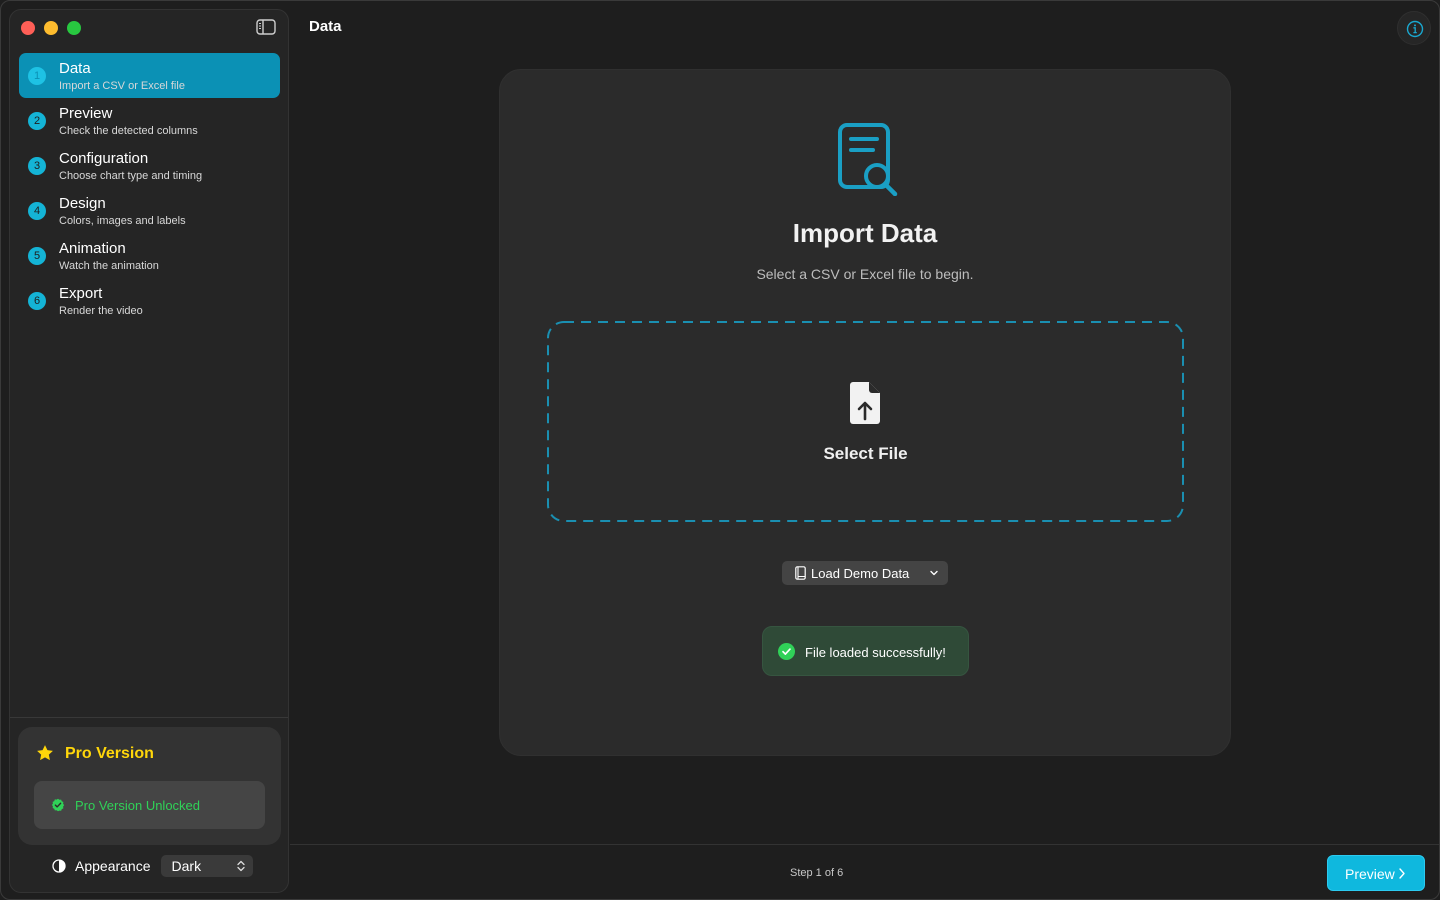 Image resolution: width=1440 pixels, height=900 pixels. What do you see at coordinates (865, 403) in the screenshot?
I see `file-upload-icon` at bounding box center [865, 403].